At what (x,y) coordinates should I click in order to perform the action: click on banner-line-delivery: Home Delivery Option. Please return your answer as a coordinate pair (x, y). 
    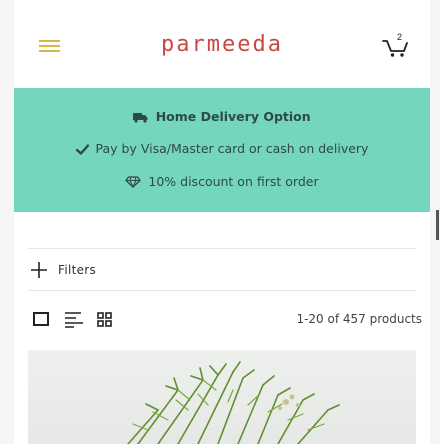
    Looking at the image, I should click on (222, 116).